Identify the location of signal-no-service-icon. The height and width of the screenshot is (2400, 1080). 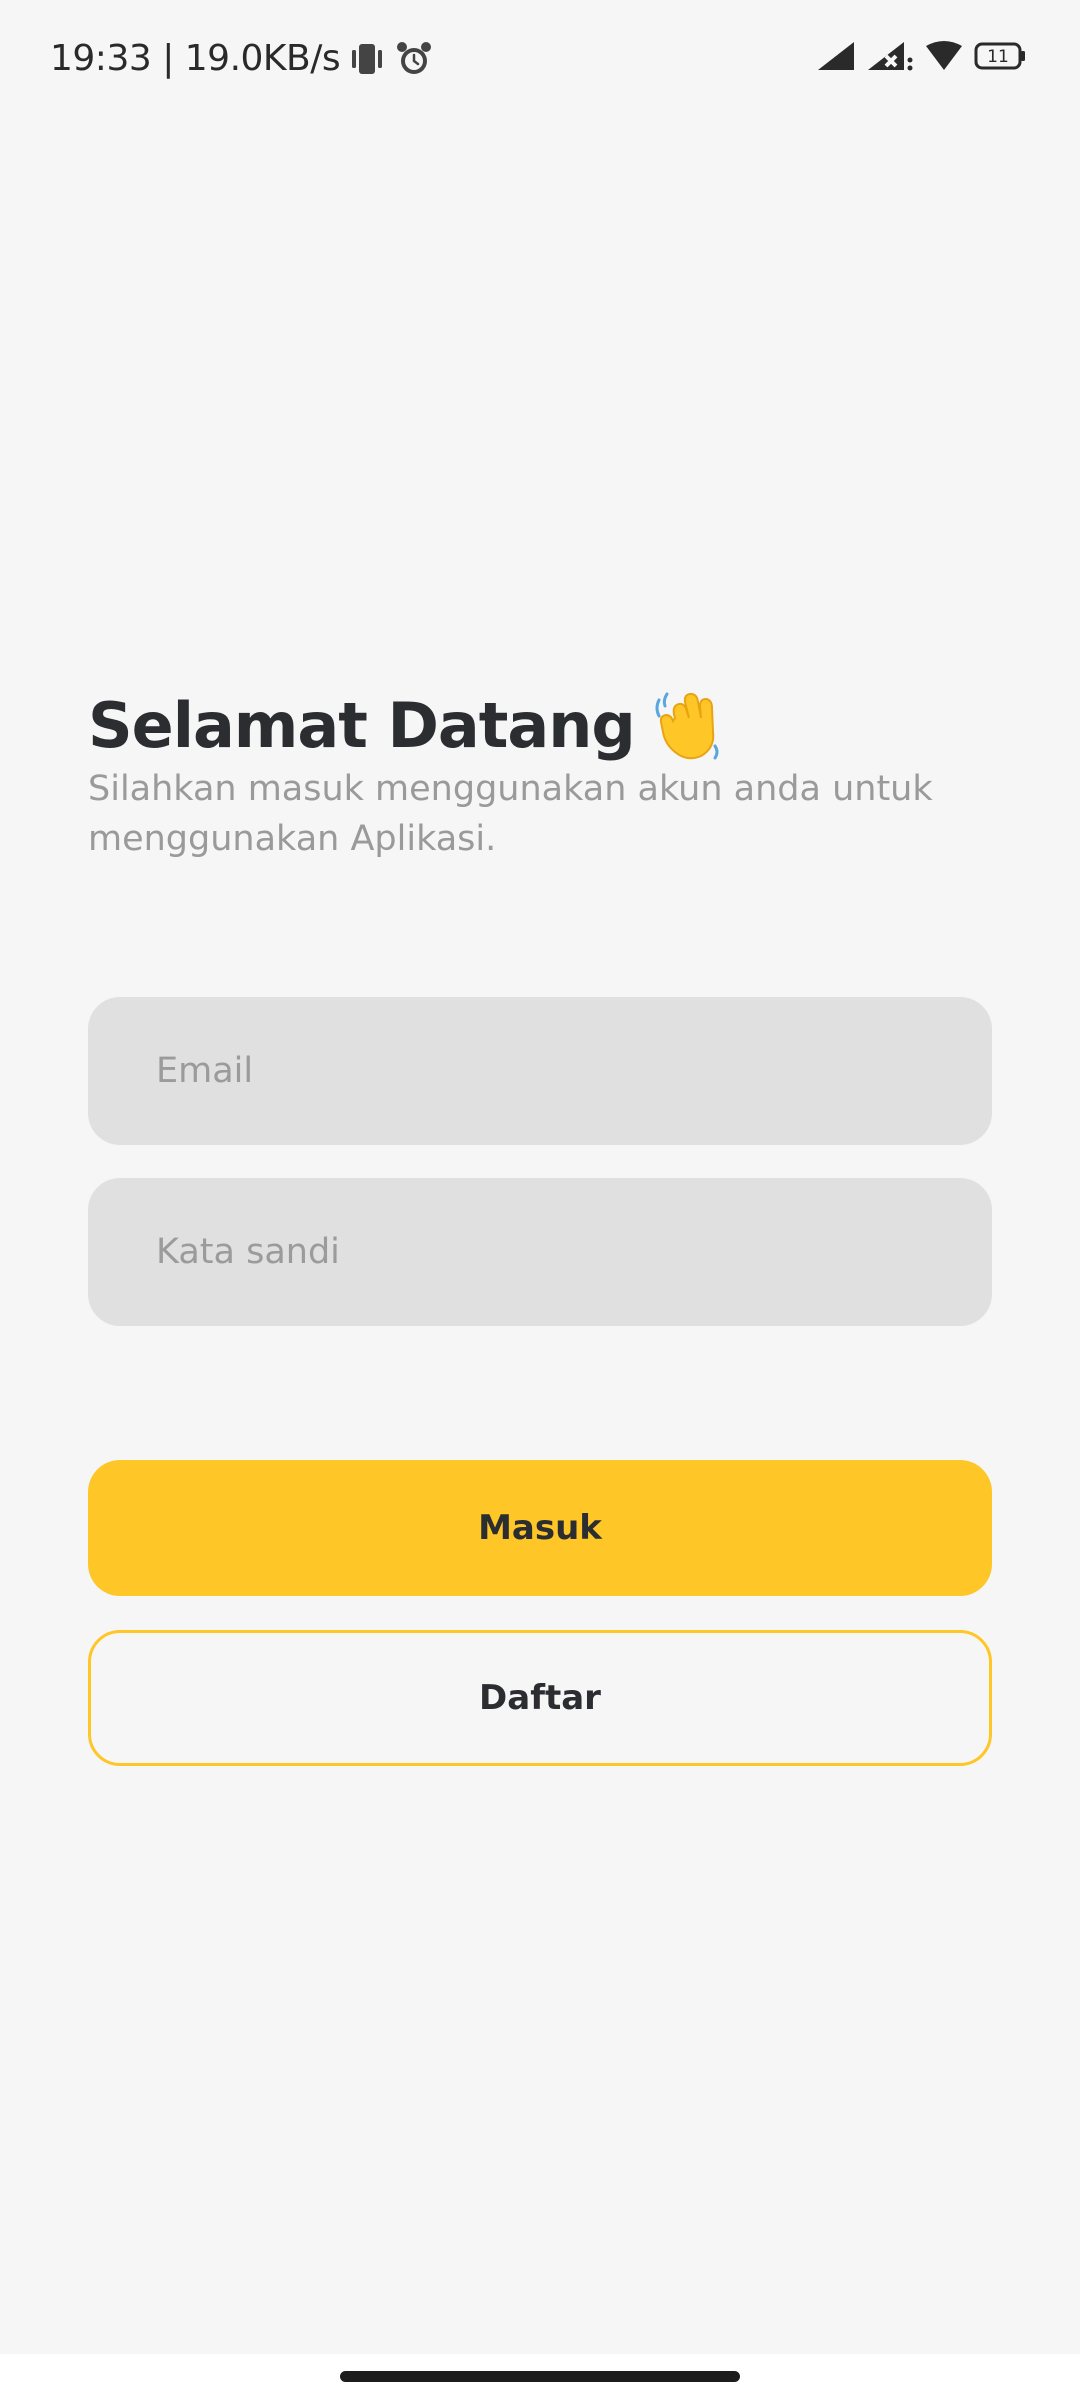
(890, 56).